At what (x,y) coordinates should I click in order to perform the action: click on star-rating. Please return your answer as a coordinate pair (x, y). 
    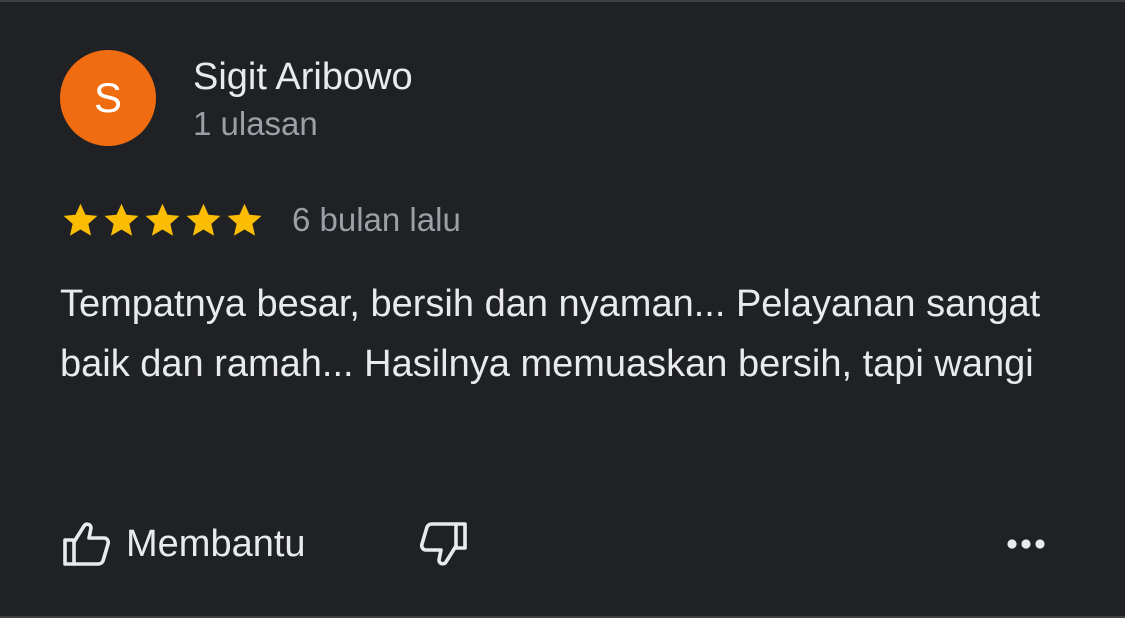
    Looking at the image, I should click on (162, 220).